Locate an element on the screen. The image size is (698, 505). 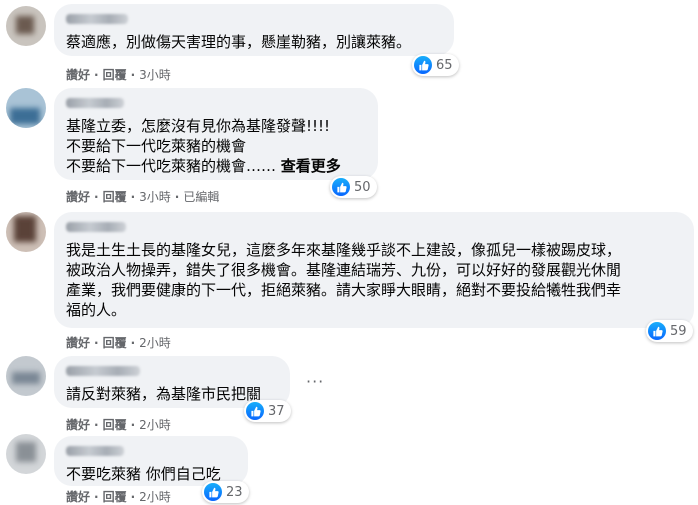
reaction-number: 59 is located at coordinates (678, 331).